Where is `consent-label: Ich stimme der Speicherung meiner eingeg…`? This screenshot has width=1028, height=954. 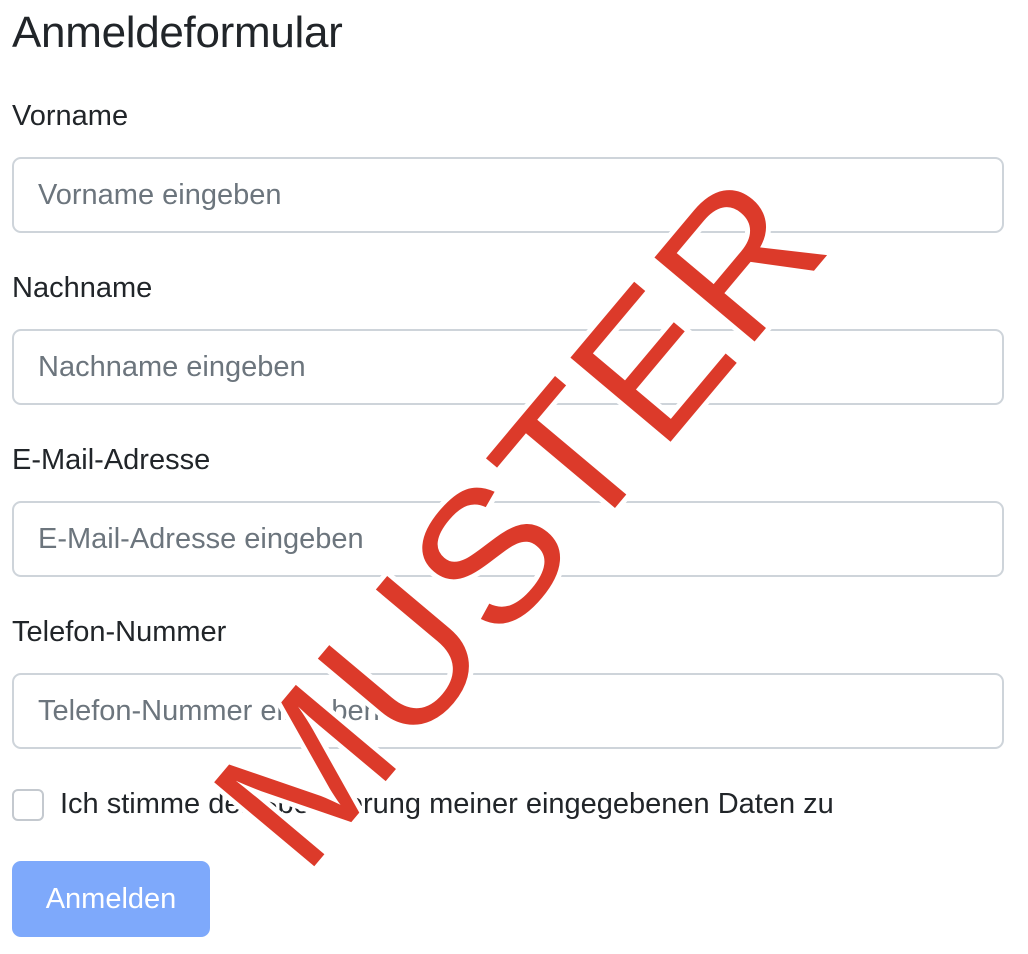 consent-label: Ich stimme der Speicherung meiner eingeg… is located at coordinates (447, 804).